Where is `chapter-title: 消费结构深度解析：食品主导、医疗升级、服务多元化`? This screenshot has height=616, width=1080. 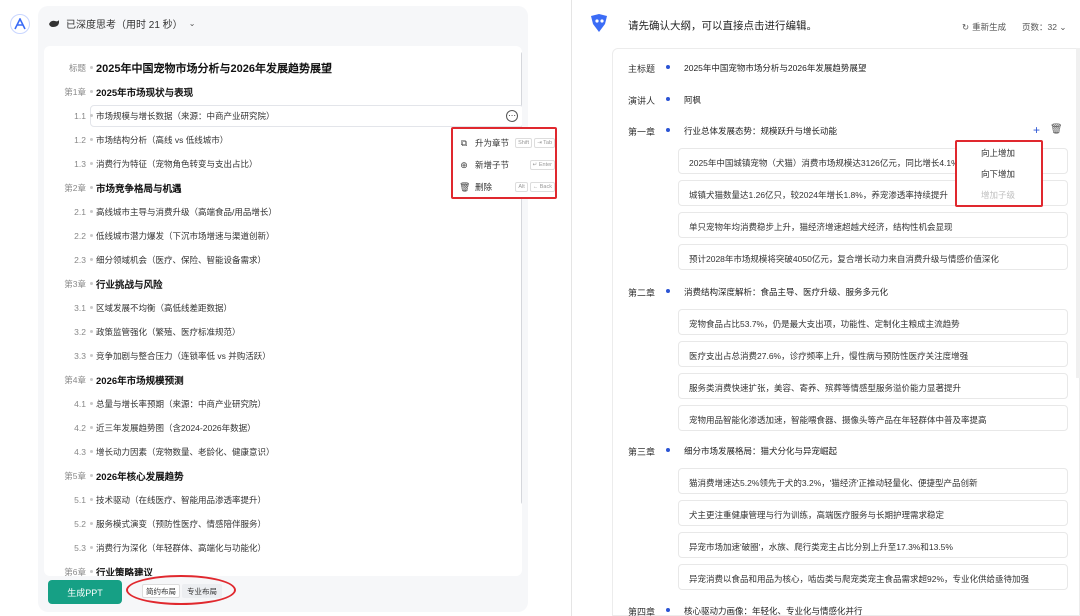 chapter-title: 消费结构深度解析：食品主导、医疗升级、服务多元化 is located at coordinates (786, 292).